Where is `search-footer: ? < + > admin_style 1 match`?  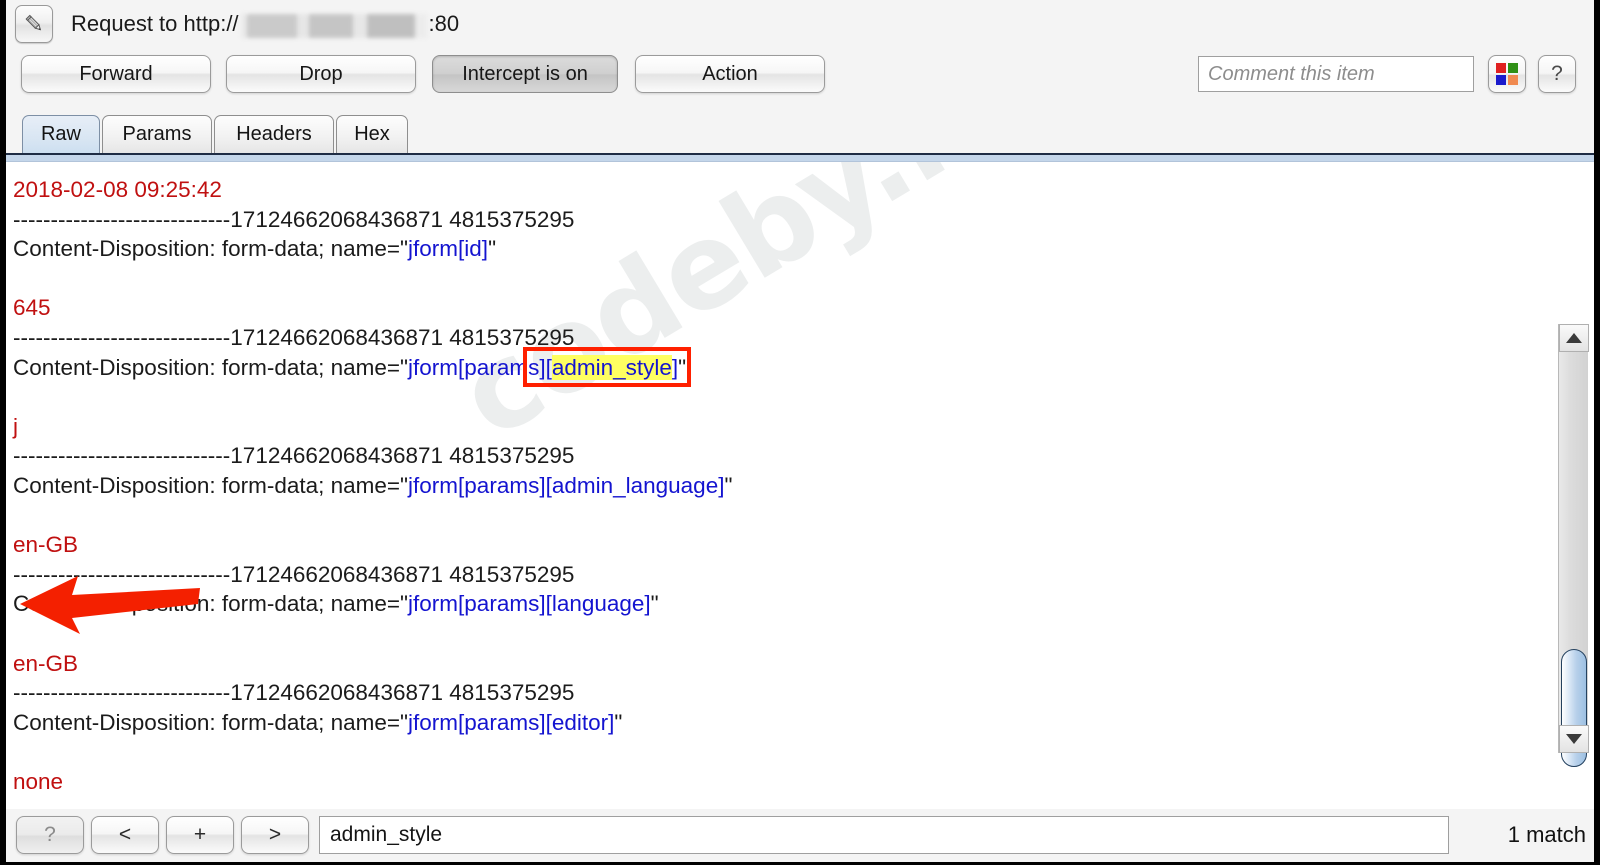
search-footer: ? < + > admin_style 1 match is located at coordinates (800, 835).